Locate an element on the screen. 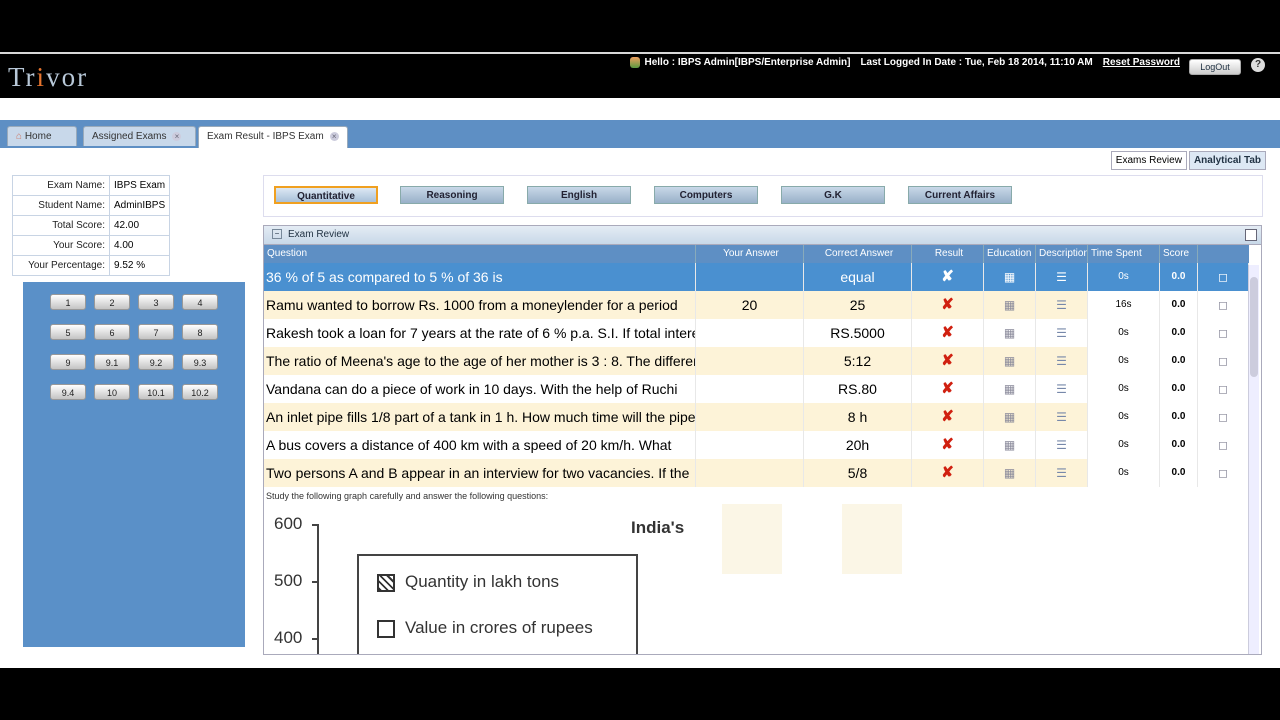 This screenshot has height=720, width=1280. info-label: Your Score: is located at coordinates (61, 245).